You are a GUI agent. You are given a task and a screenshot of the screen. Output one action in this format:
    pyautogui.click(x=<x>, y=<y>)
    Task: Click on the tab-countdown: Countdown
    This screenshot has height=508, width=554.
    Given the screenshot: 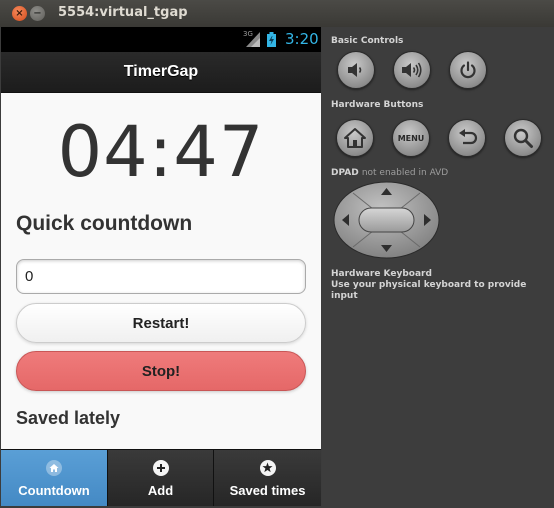 What is the action you would take?
    pyautogui.click(x=54, y=478)
    